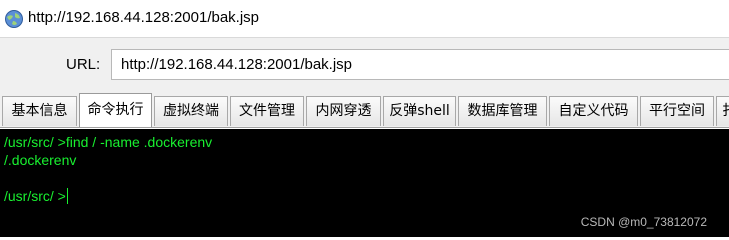 The height and width of the screenshot is (240, 729). I want to click on terminal-prompt: /usr/src/ >, so click(35, 196).